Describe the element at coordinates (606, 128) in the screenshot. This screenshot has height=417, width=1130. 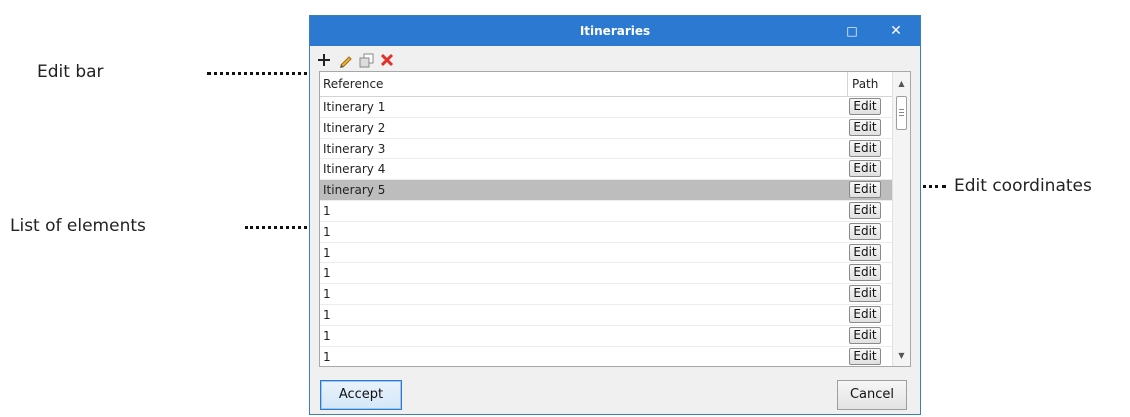
I see `table-row: Itinerary 2 Edit` at that location.